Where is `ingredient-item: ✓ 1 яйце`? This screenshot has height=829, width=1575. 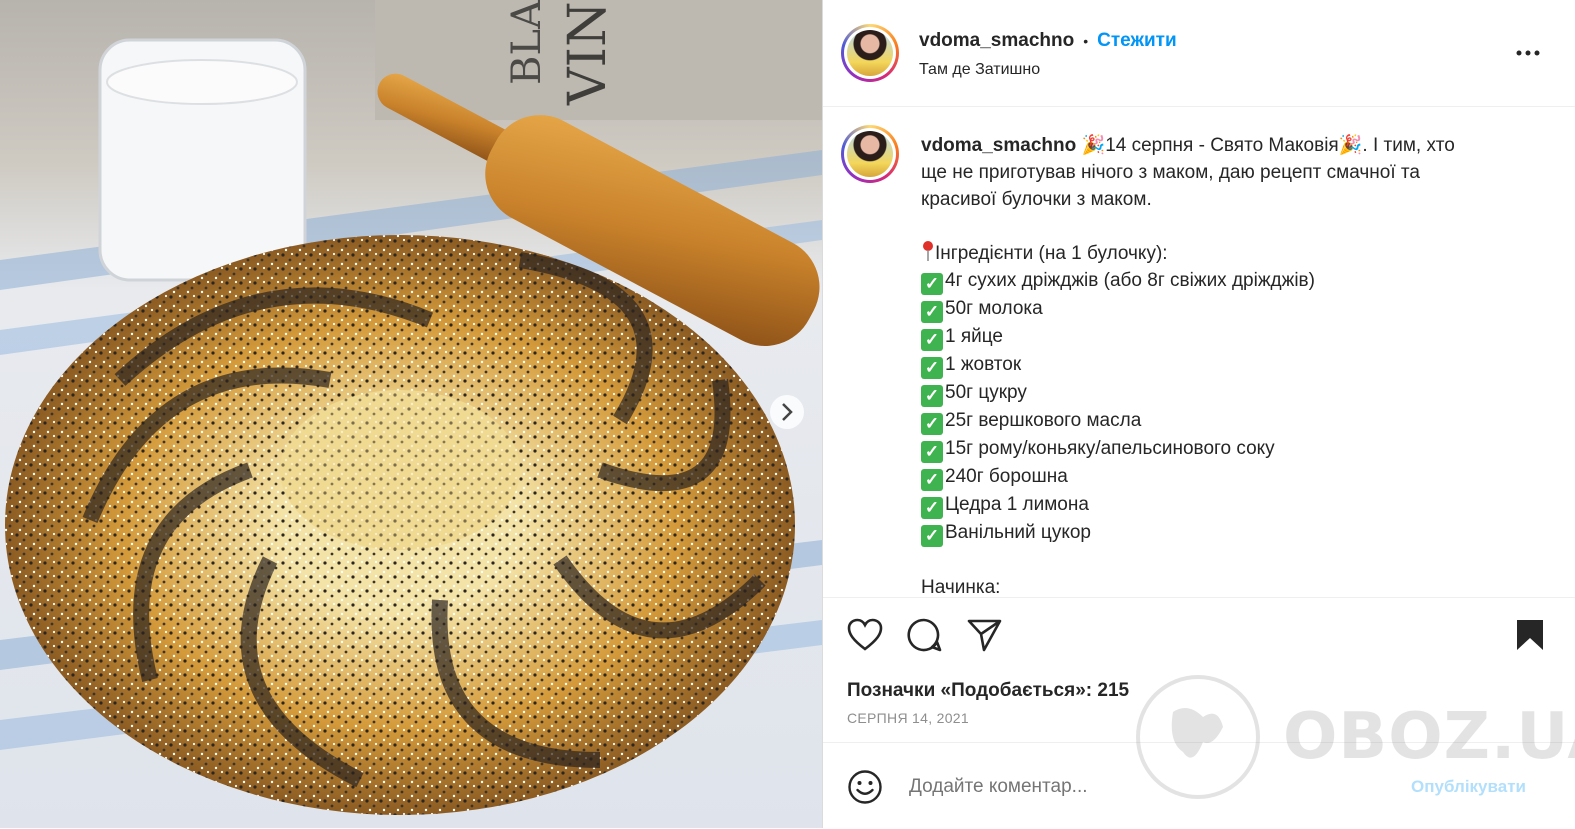
ingredient-item: ✓ 1 яйце is located at coordinates (1231, 337).